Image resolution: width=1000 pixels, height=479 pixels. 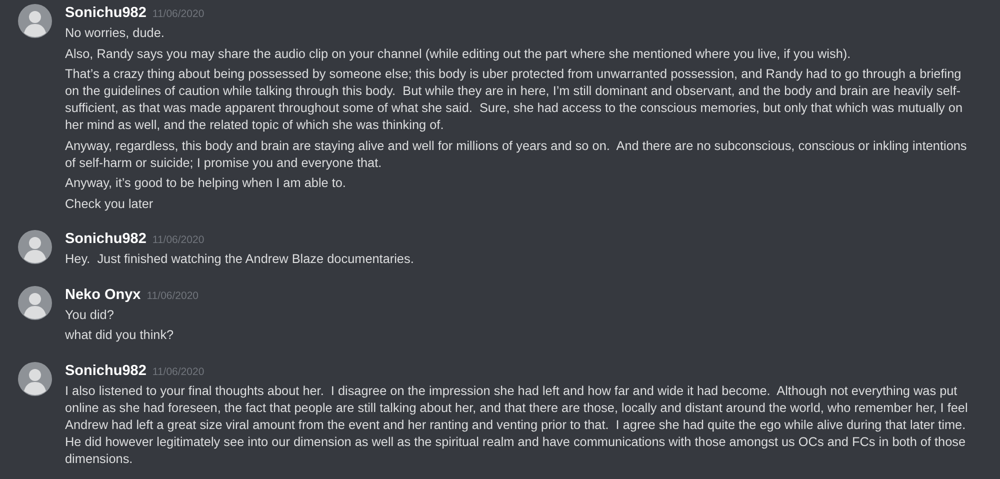 What do you see at coordinates (103, 294) in the screenshot?
I see `username: Neko Onyx` at bounding box center [103, 294].